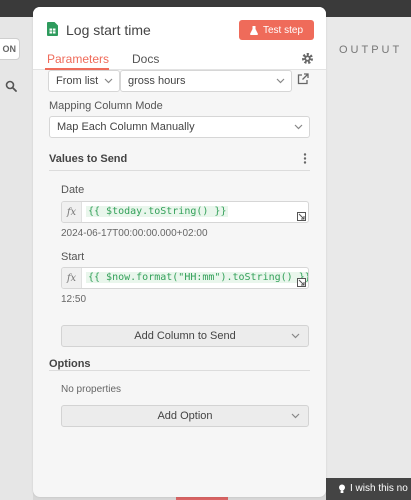 The image size is (411, 500). What do you see at coordinates (108, 30) in the screenshot?
I see `node-title: Log start time` at bounding box center [108, 30].